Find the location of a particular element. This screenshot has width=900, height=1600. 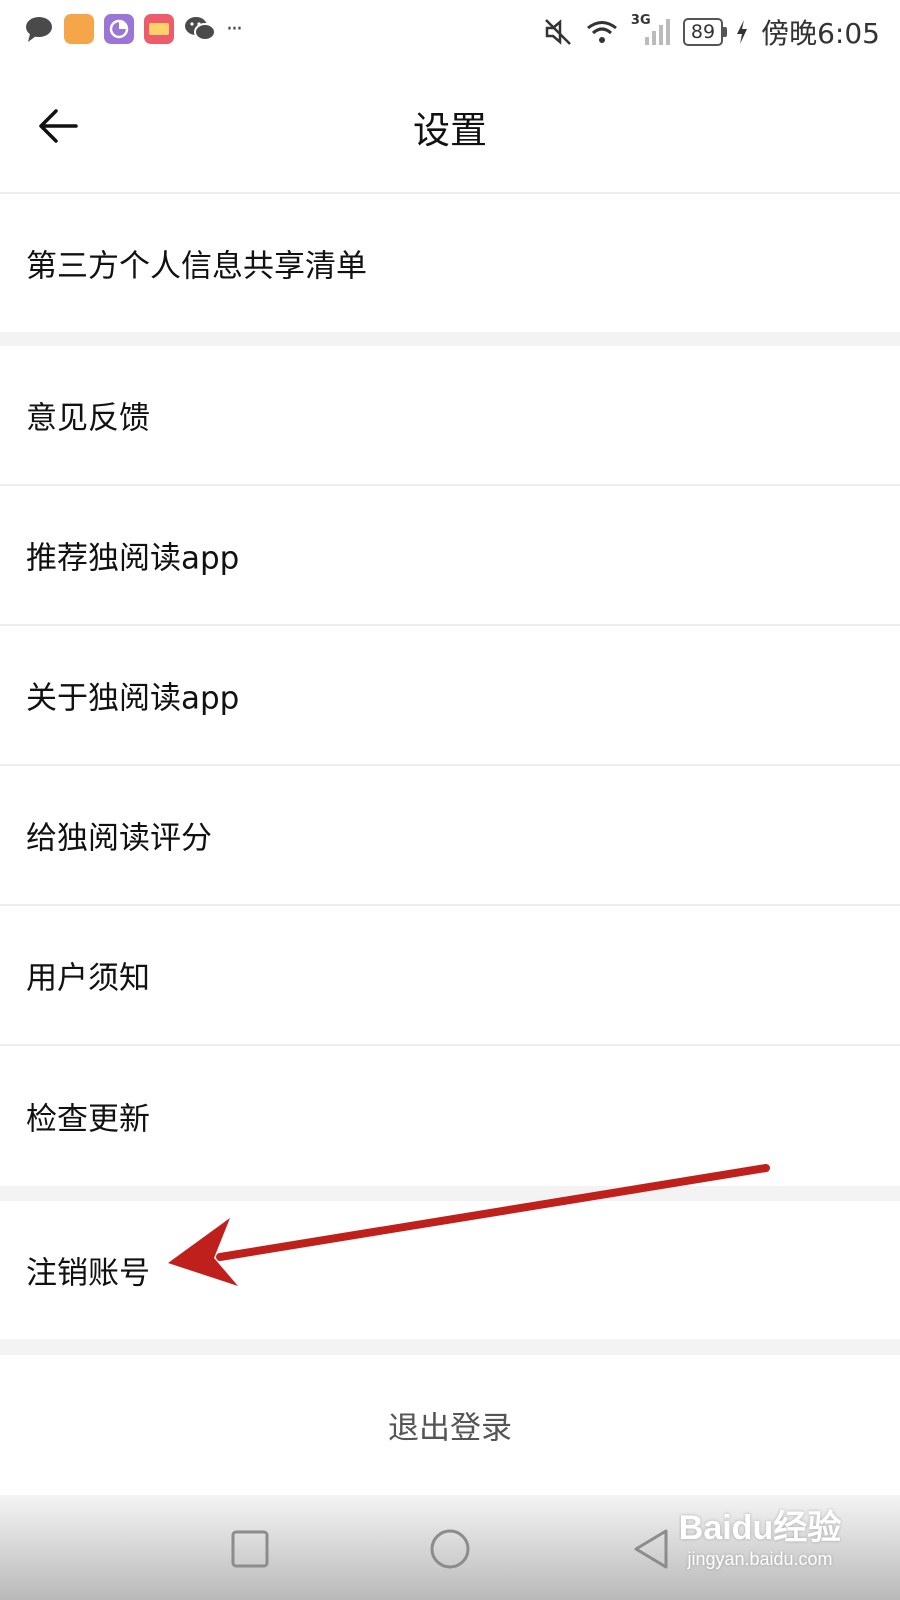

settings-item-recommend: 推荐独阅读app is located at coordinates (450, 556).